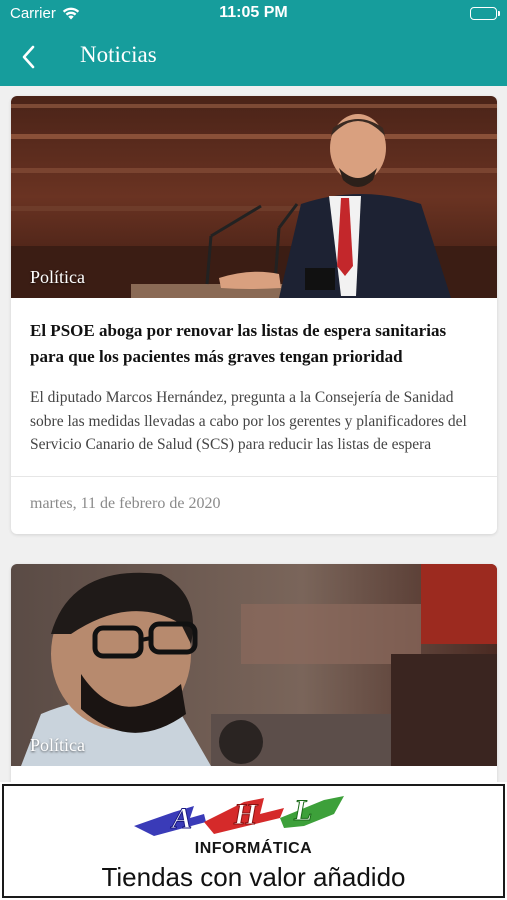 The height and width of the screenshot is (900, 507). What do you see at coordinates (118, 54) in the screenshot?
I see `page-title: Noticias` at bounding box center [118, 54].